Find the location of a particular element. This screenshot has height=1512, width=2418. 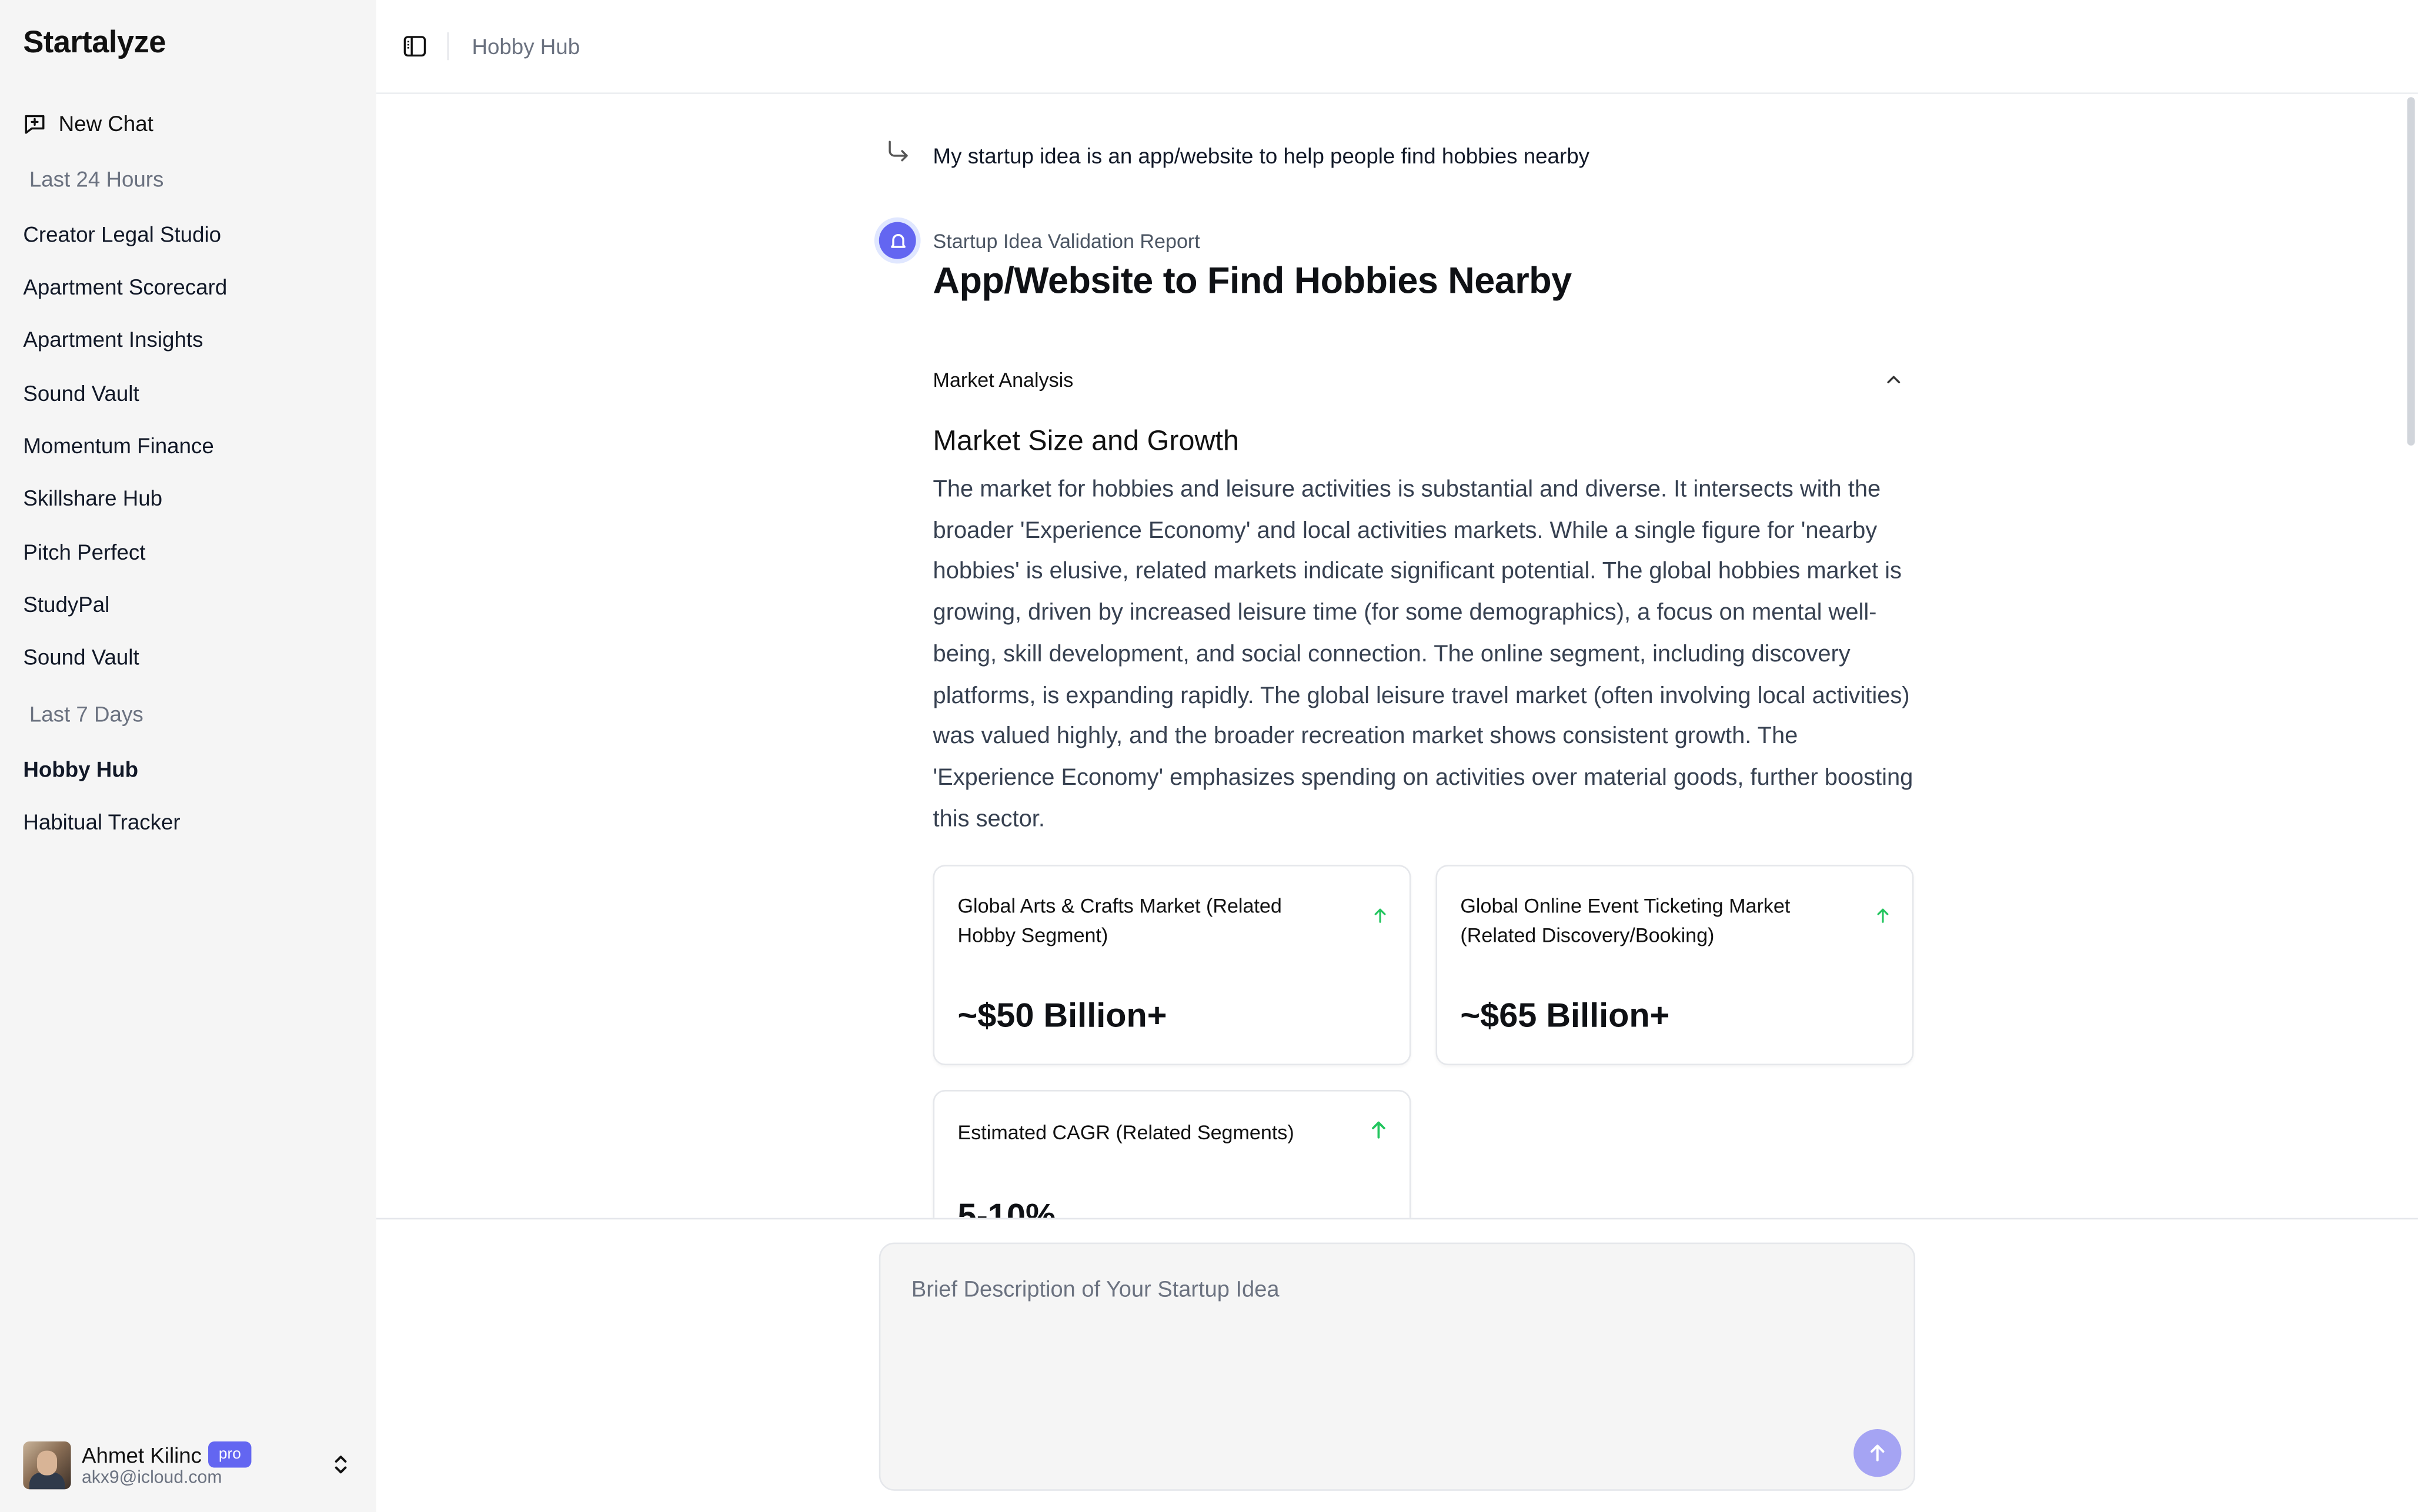

new-chat-button: New Chat is located at coordinates (88, 123).